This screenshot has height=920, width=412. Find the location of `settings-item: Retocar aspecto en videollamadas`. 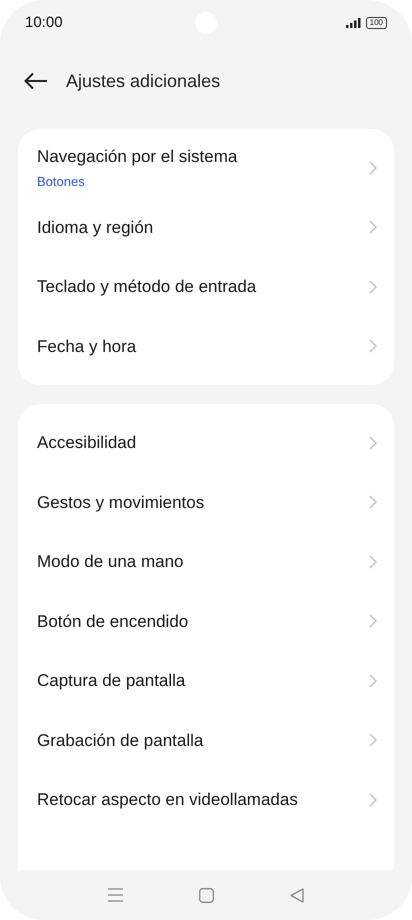

settings-item: Retocar aspecto en videollamadas is located at coordinates (206, 800).